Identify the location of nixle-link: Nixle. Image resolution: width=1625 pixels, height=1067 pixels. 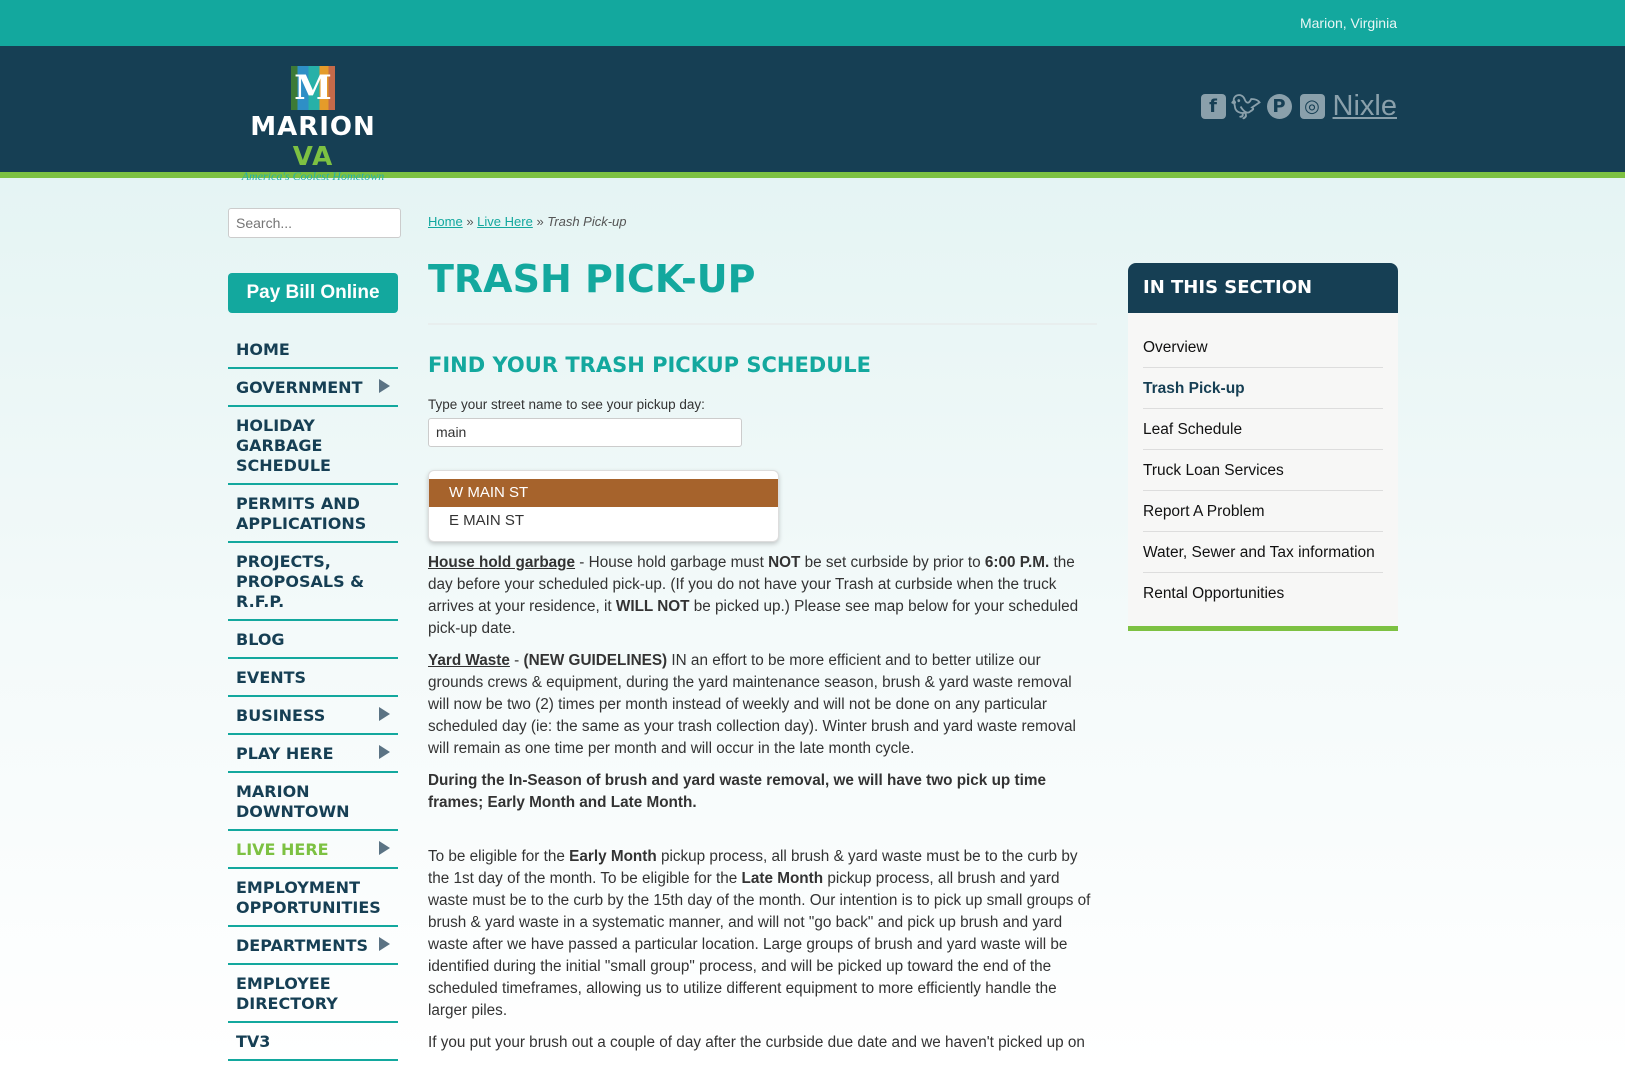
(1365, 106).